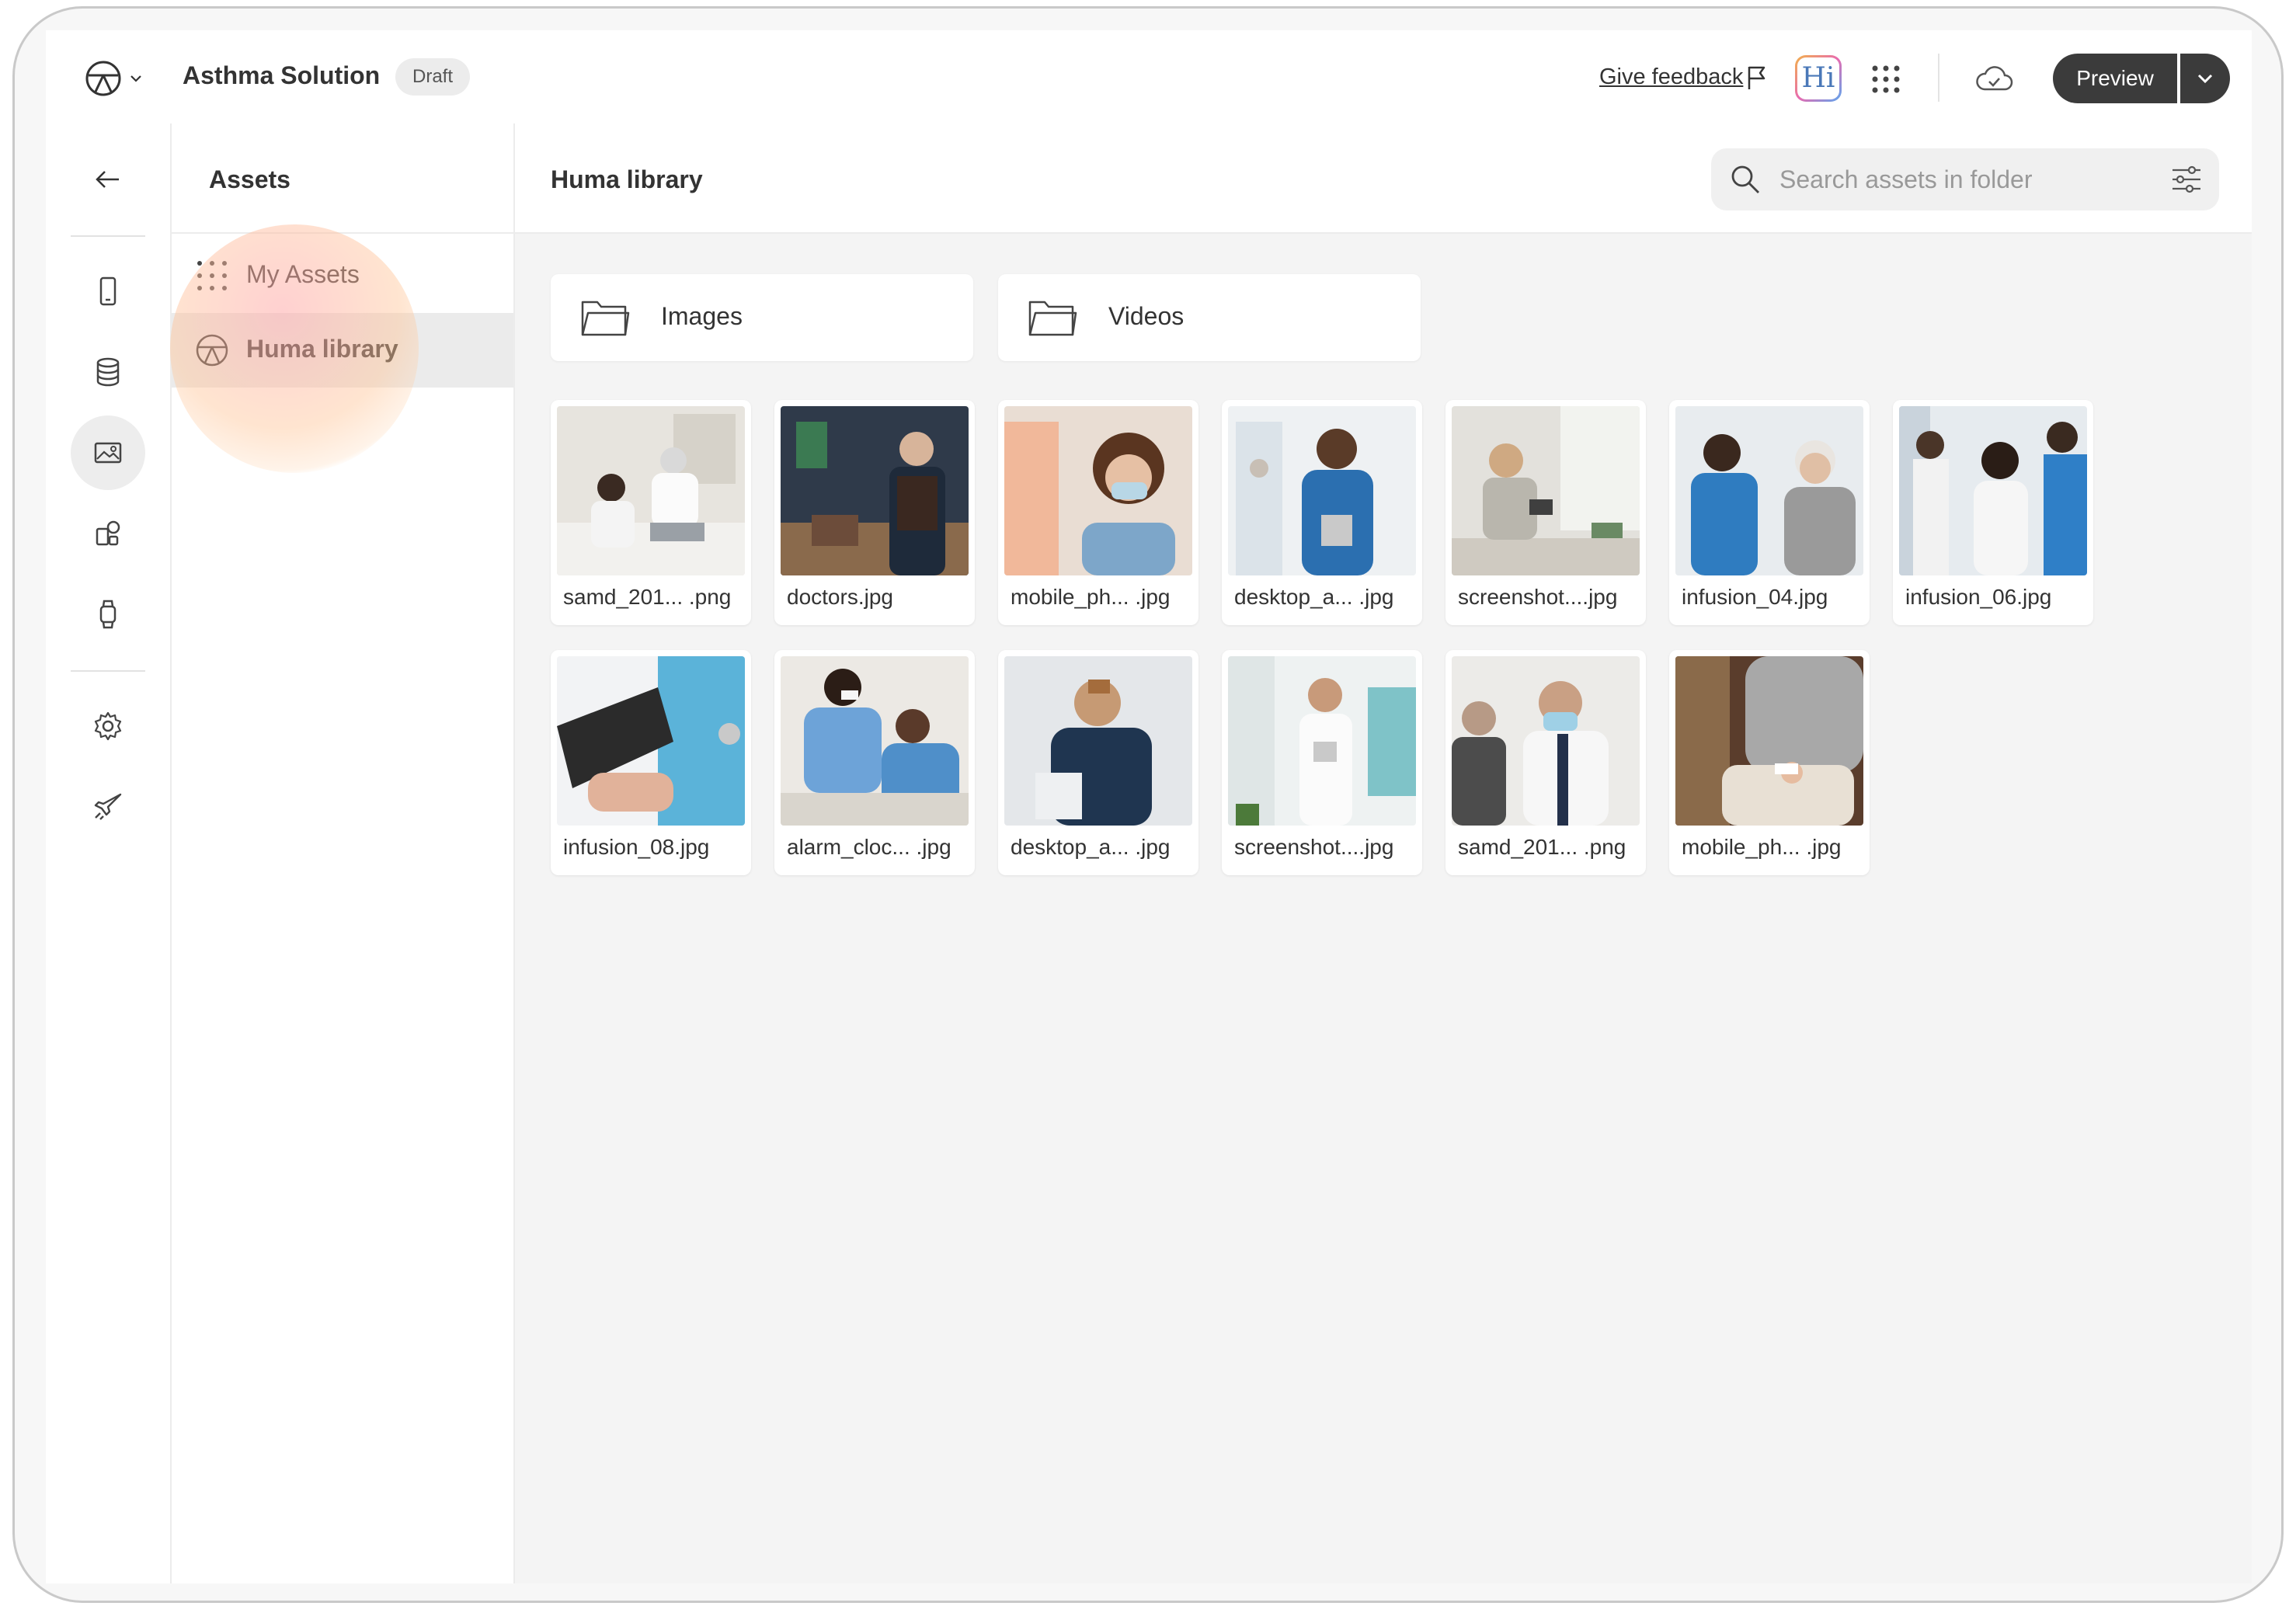  I want to click on back-button, so click(108, 179).